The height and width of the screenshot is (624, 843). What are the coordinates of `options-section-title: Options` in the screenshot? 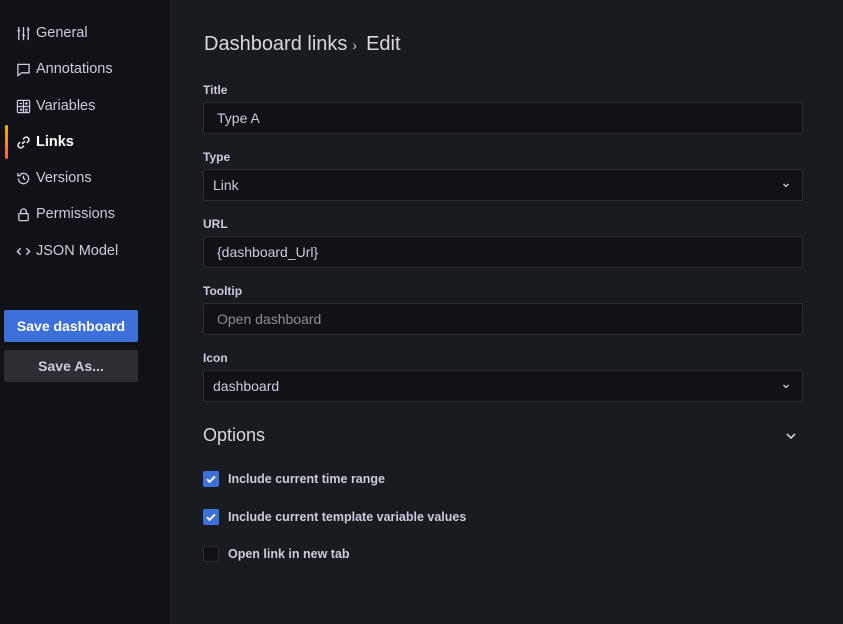 It's located at (234, 435).